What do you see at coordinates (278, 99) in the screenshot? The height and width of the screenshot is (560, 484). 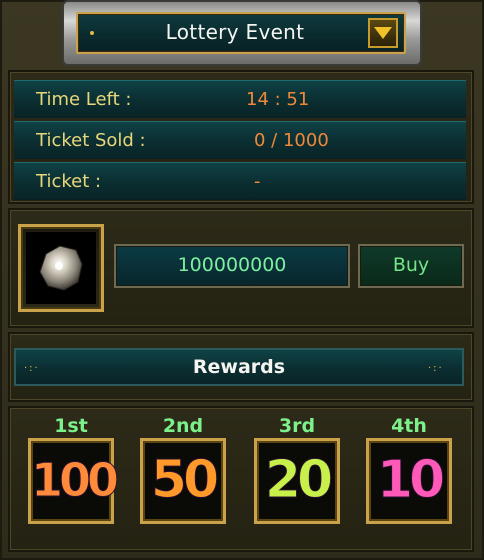 I see `time-left-value: 14 : 51` at bounding box center [278, 99].